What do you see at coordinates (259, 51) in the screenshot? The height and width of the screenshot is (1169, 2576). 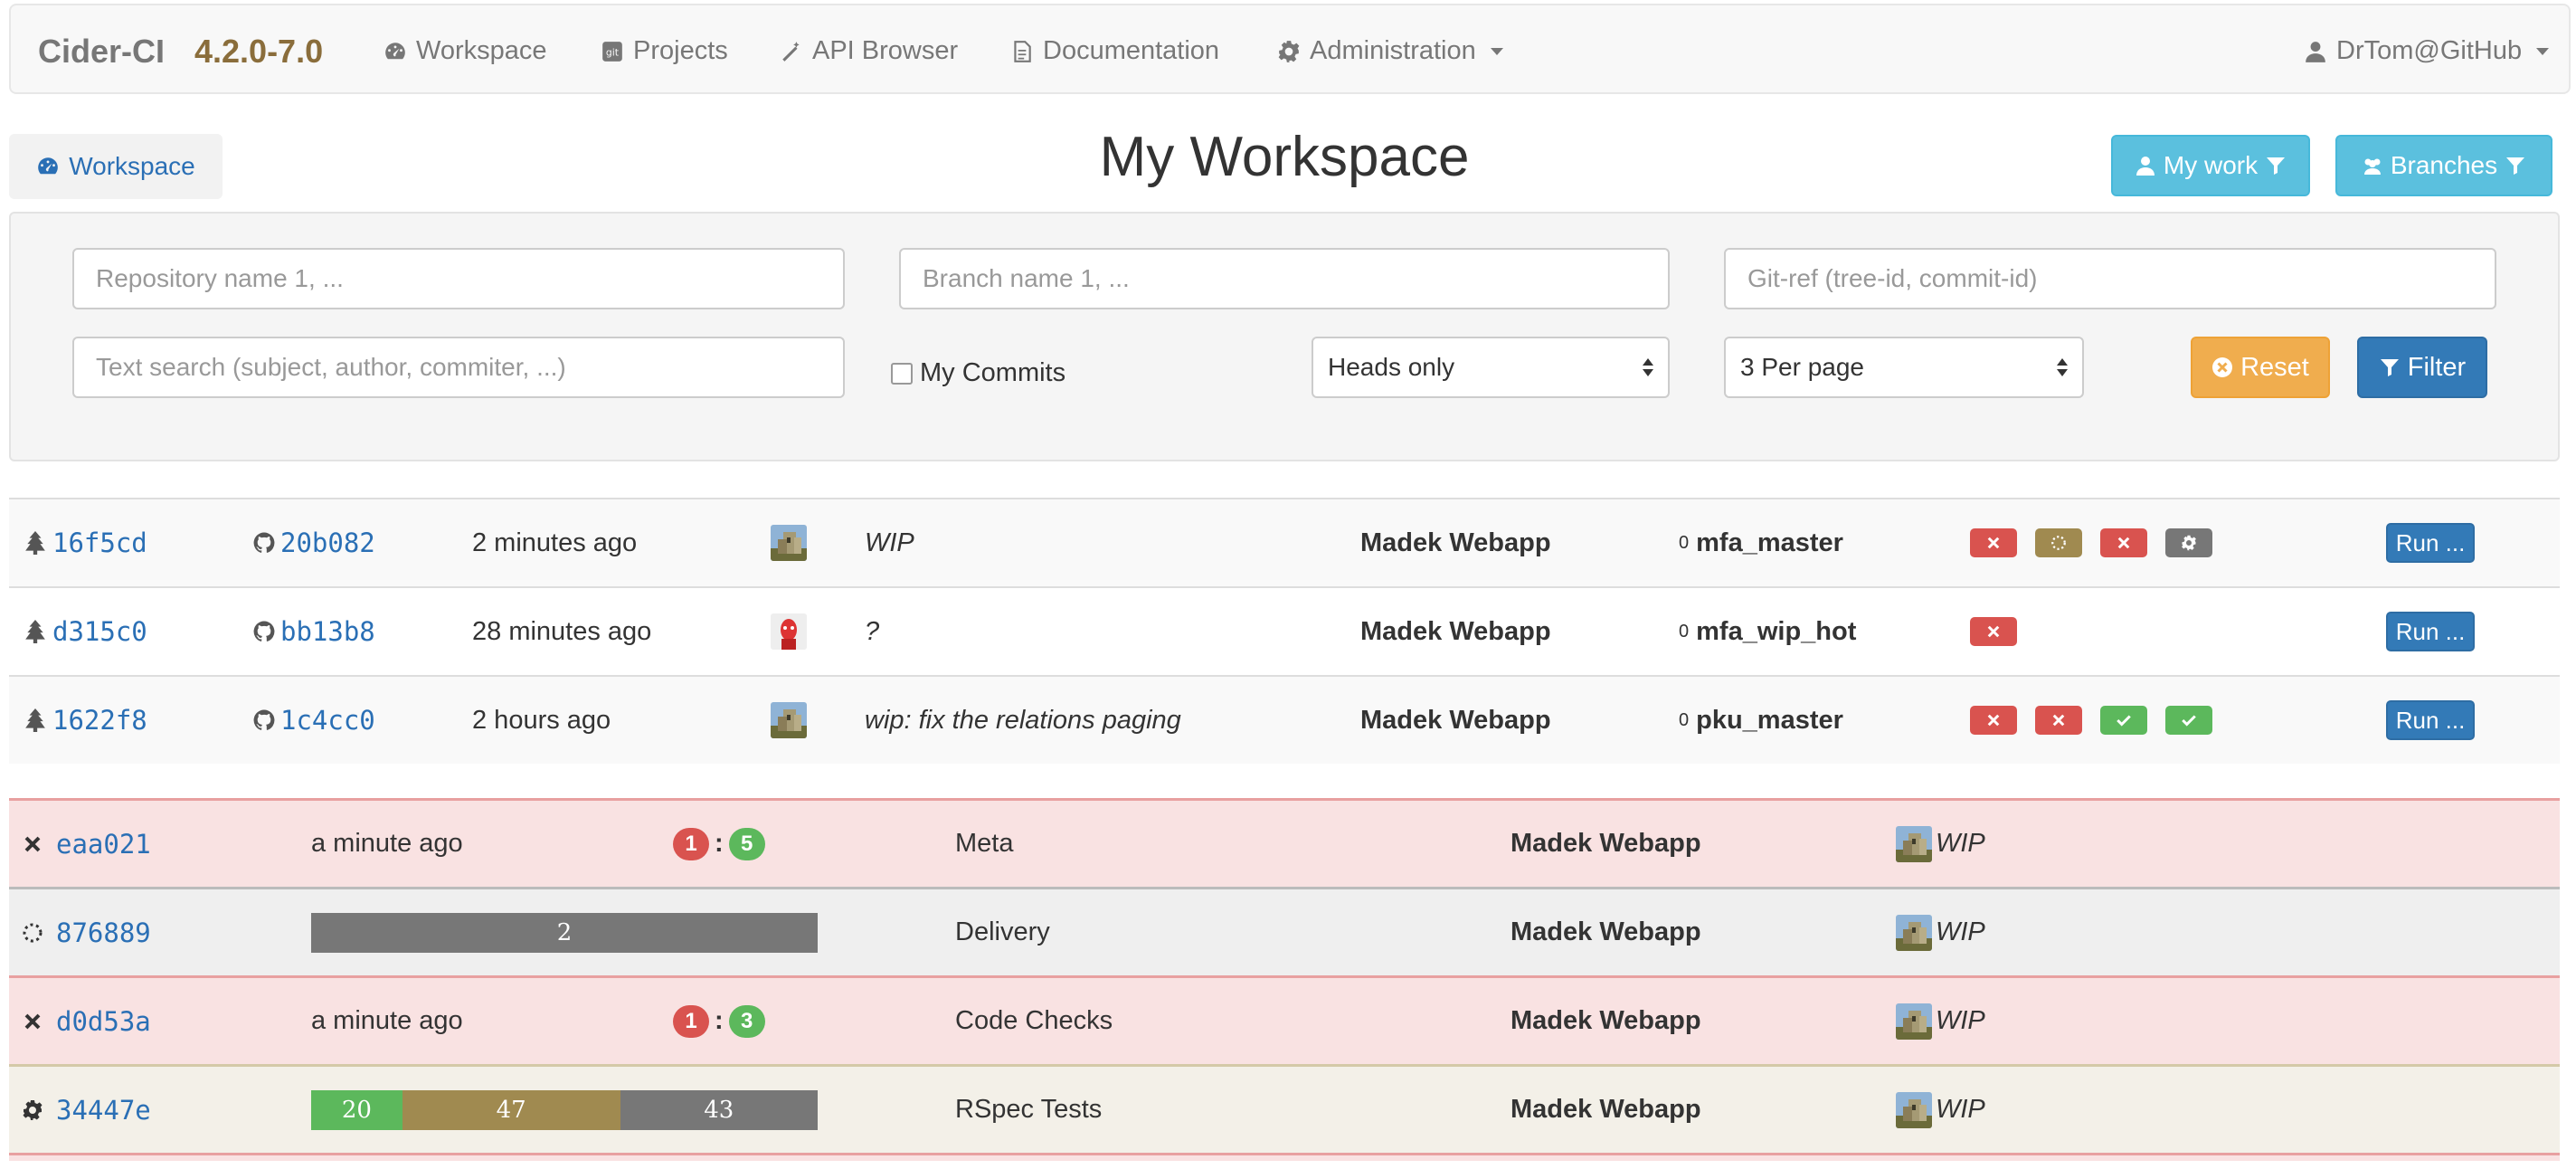 I see `version-label: 4.2.0-7.0` at bounding box center [259, 51].